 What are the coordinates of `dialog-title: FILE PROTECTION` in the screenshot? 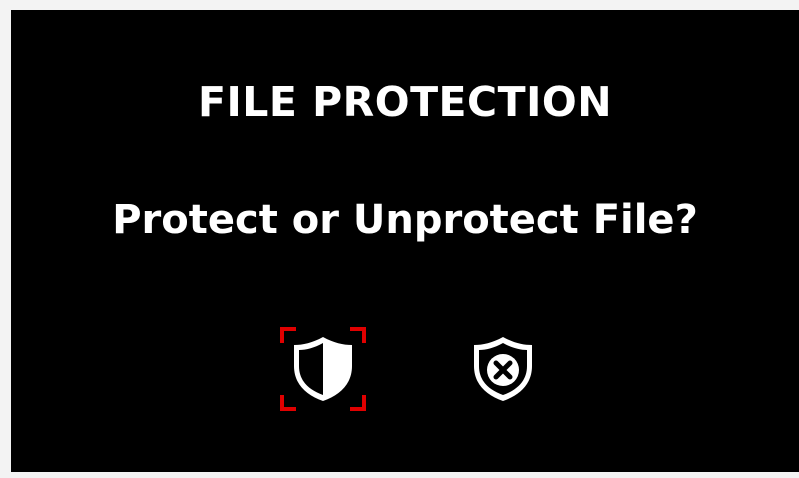 It's located at (405, 102).